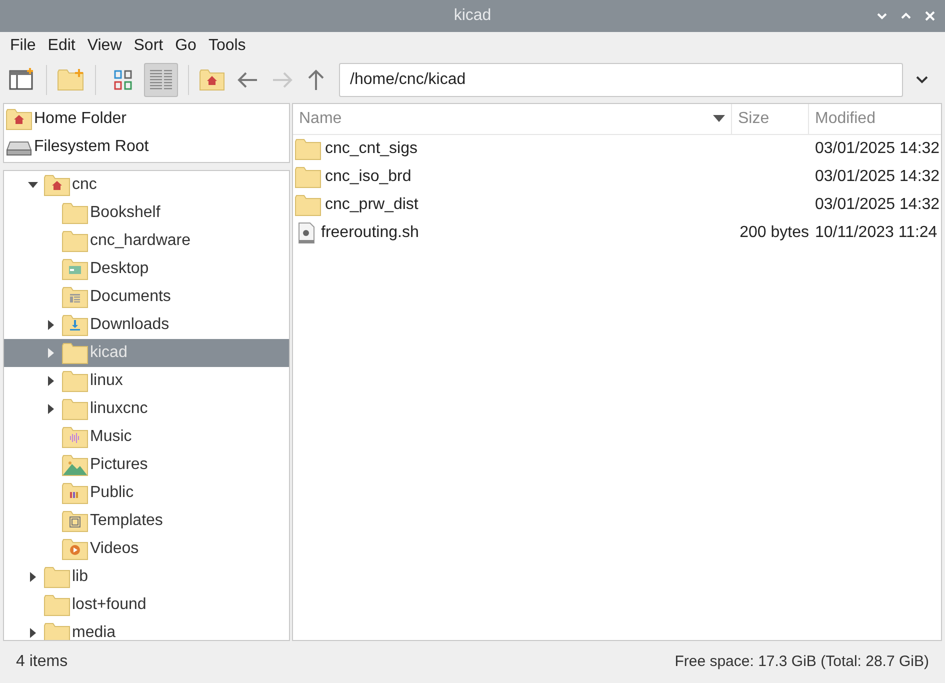 The width and height of the screenshot is (945, 683). What do you see at coordinates (212, 80) in the screenshot?
I see `home-folder-icon` at bounding box center [212, 80].